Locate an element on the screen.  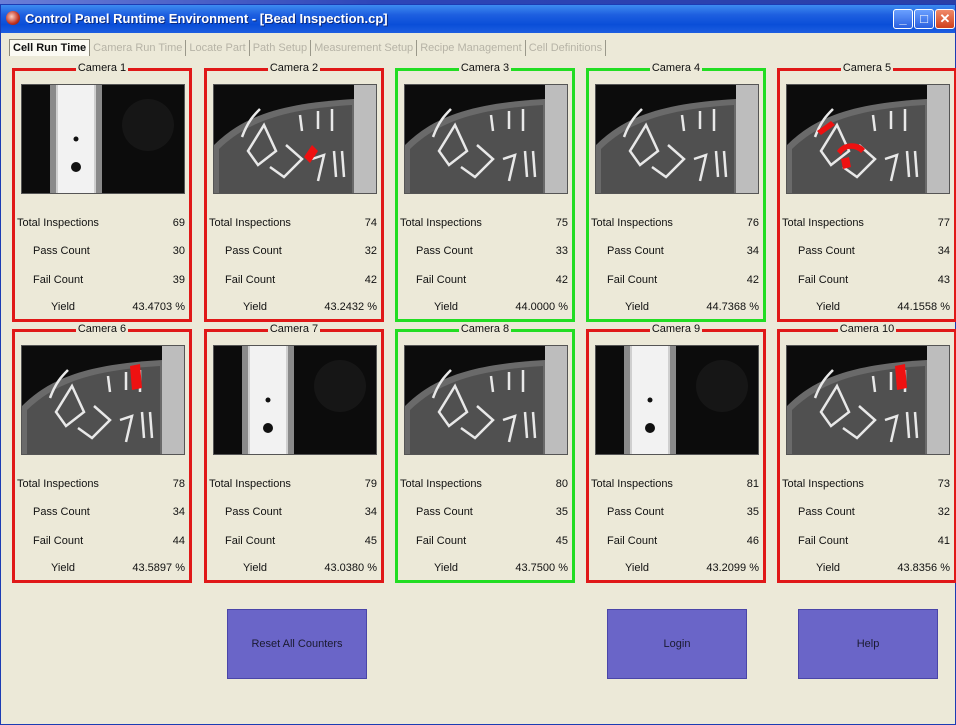
fail-count-value: 41 is located at coordinates (943, 541).